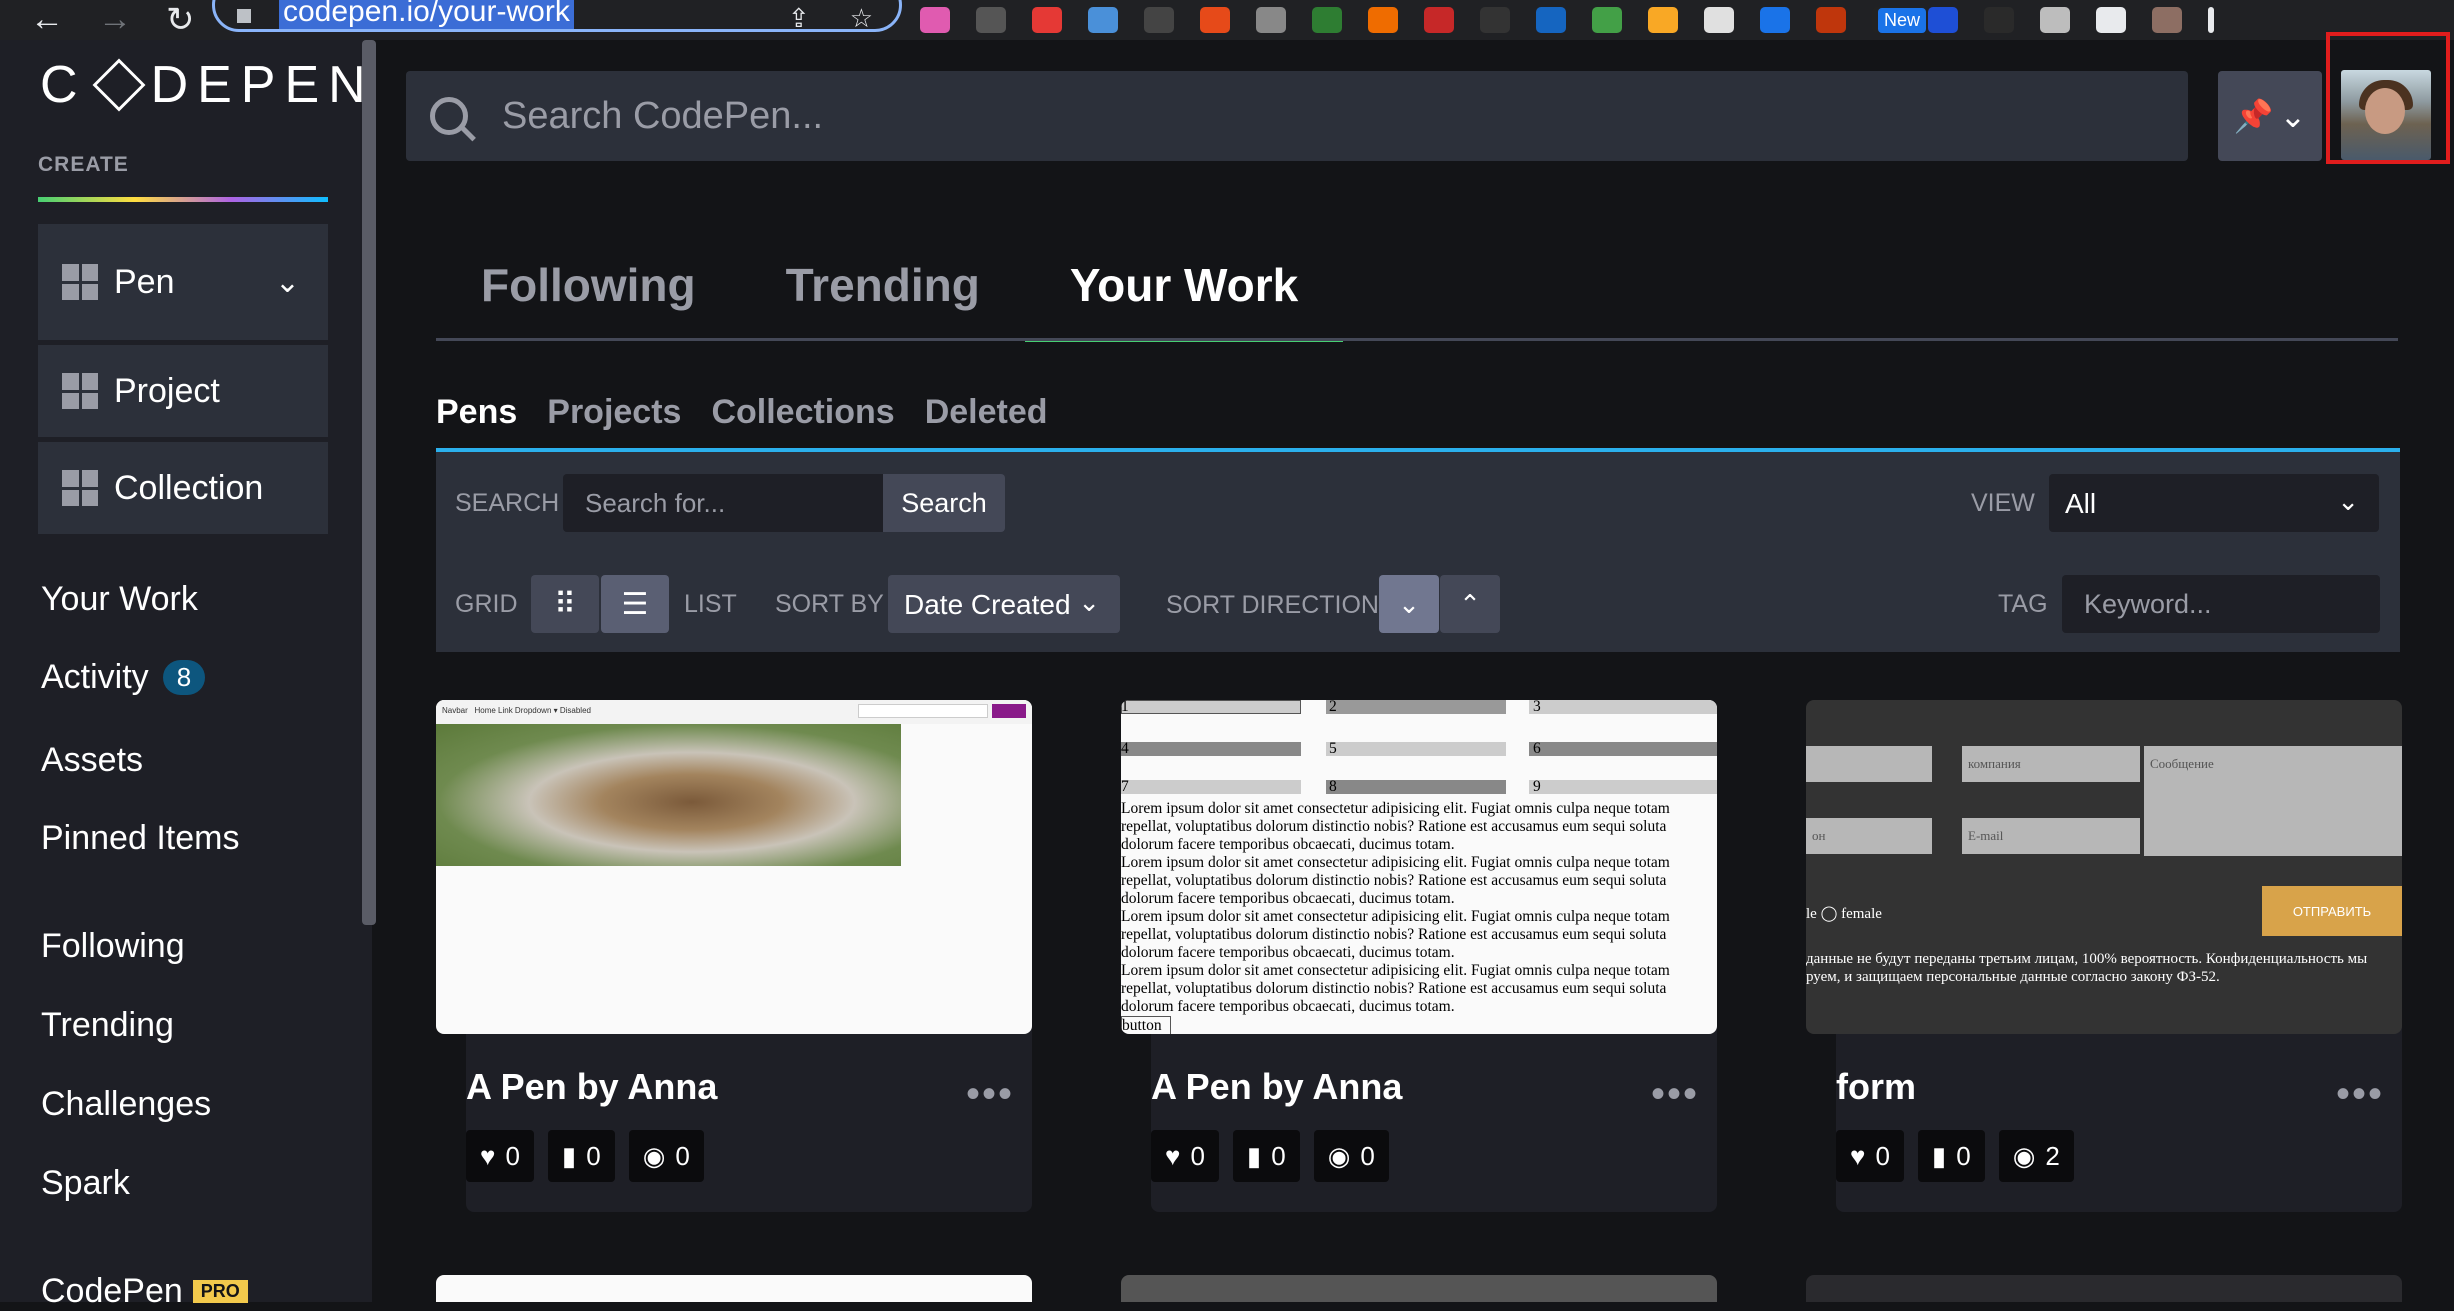 The image size is (2454, 1311). What do you see at coordinates (107, 1025) in the screenshot?
I see `sidebar-item-trending: Trending` at bounding box center [107, 1025].